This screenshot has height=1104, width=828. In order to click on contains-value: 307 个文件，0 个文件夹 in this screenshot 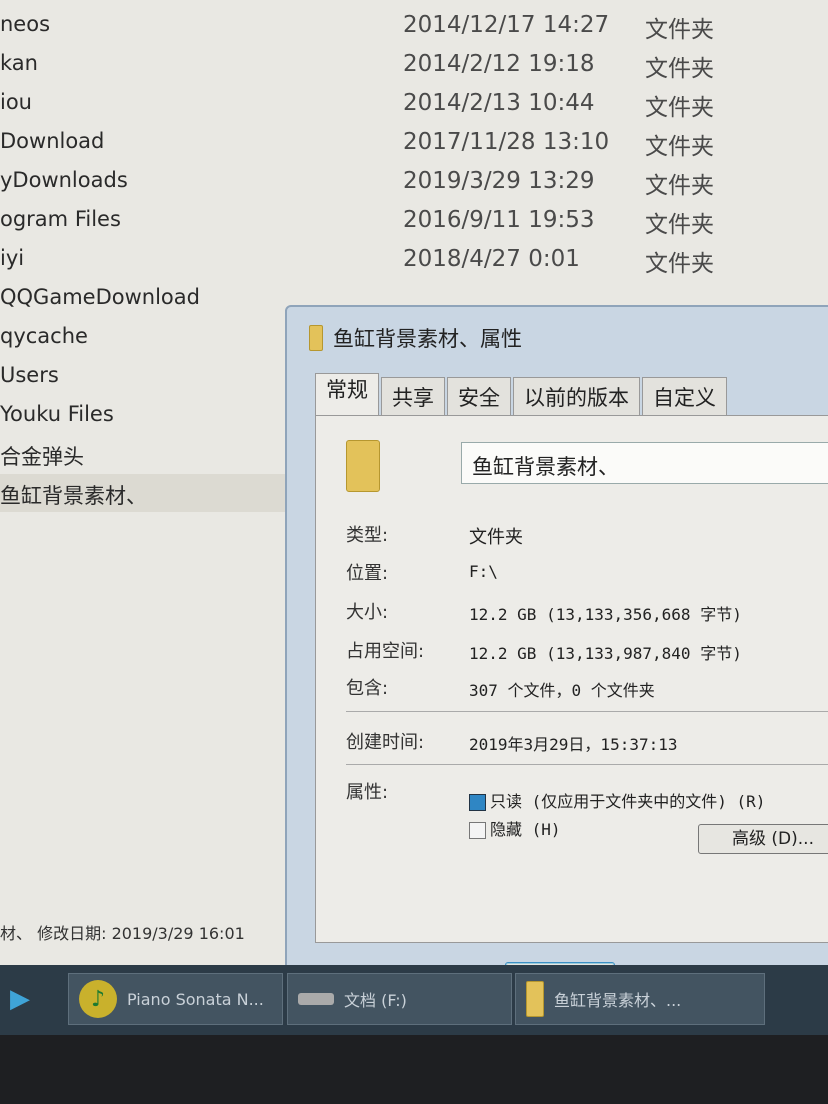, I will do `click(562, 690)`.